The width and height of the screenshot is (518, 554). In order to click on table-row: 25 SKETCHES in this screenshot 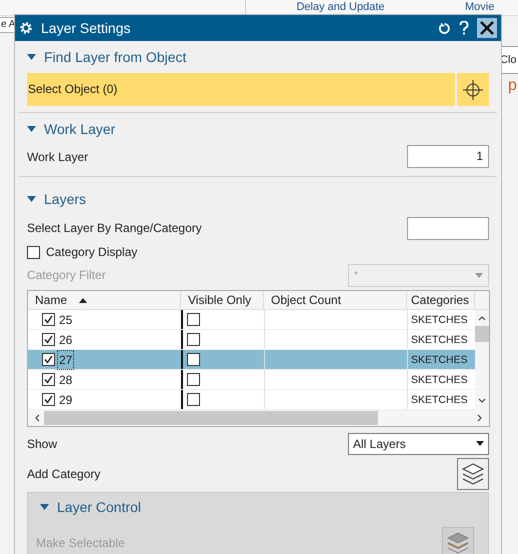, I will do `click(251, 320)`.